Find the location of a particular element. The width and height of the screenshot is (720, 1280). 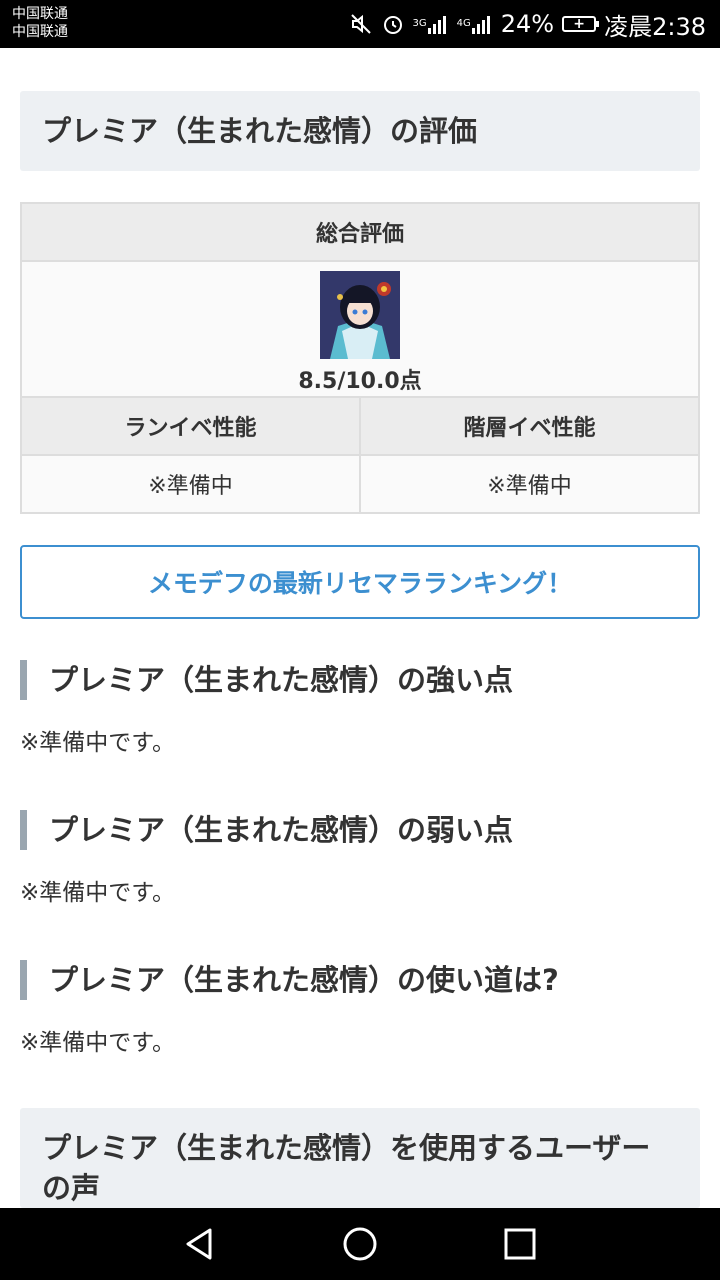

rating-table-header: 総合評価 is located at coordinates (360, 232).